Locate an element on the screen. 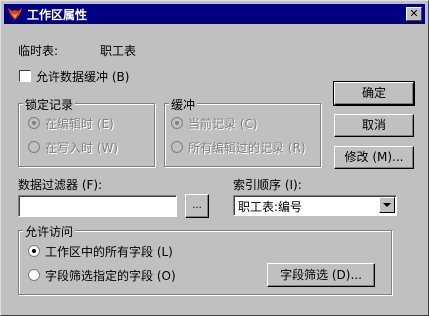 The image size is (429, 316). buffer-current-record-label: 当前记录 (C) is located at coordinates (223, 123).